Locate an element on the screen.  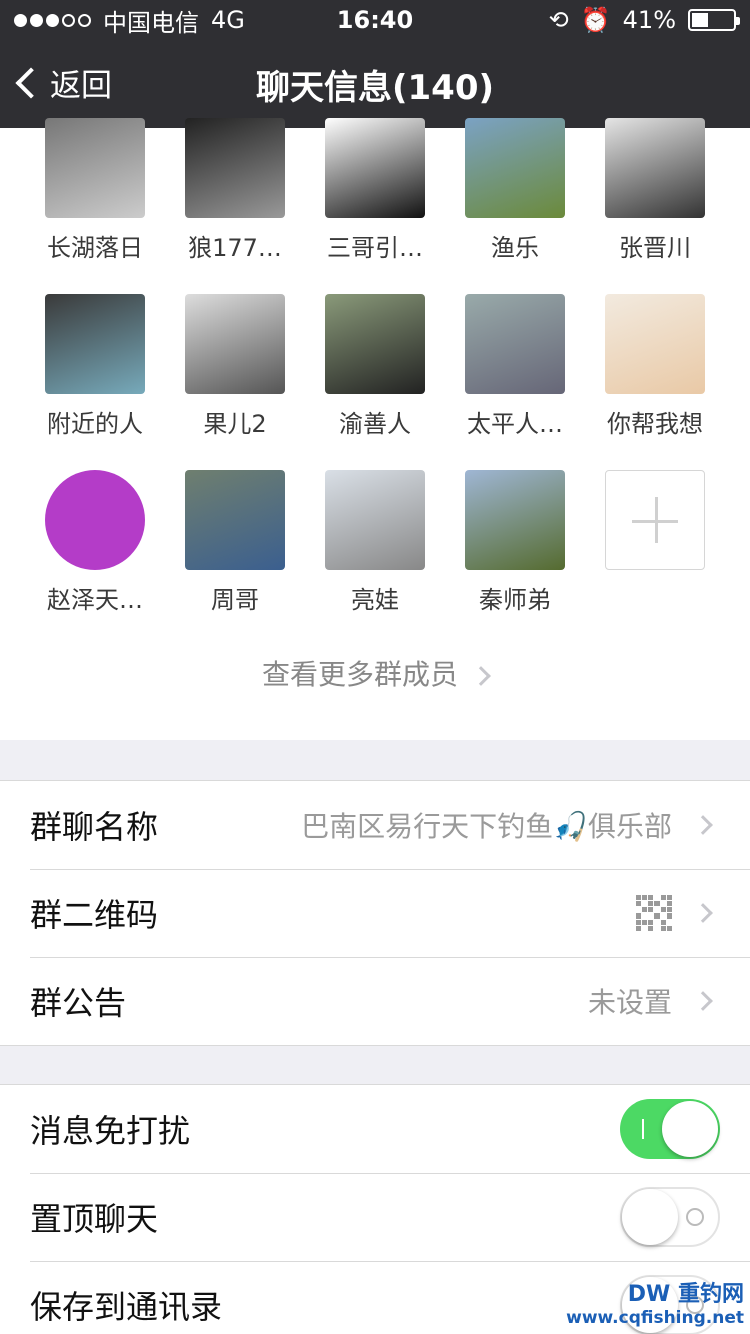
member-item: 果儿2 is located at coordinates (235, 366).